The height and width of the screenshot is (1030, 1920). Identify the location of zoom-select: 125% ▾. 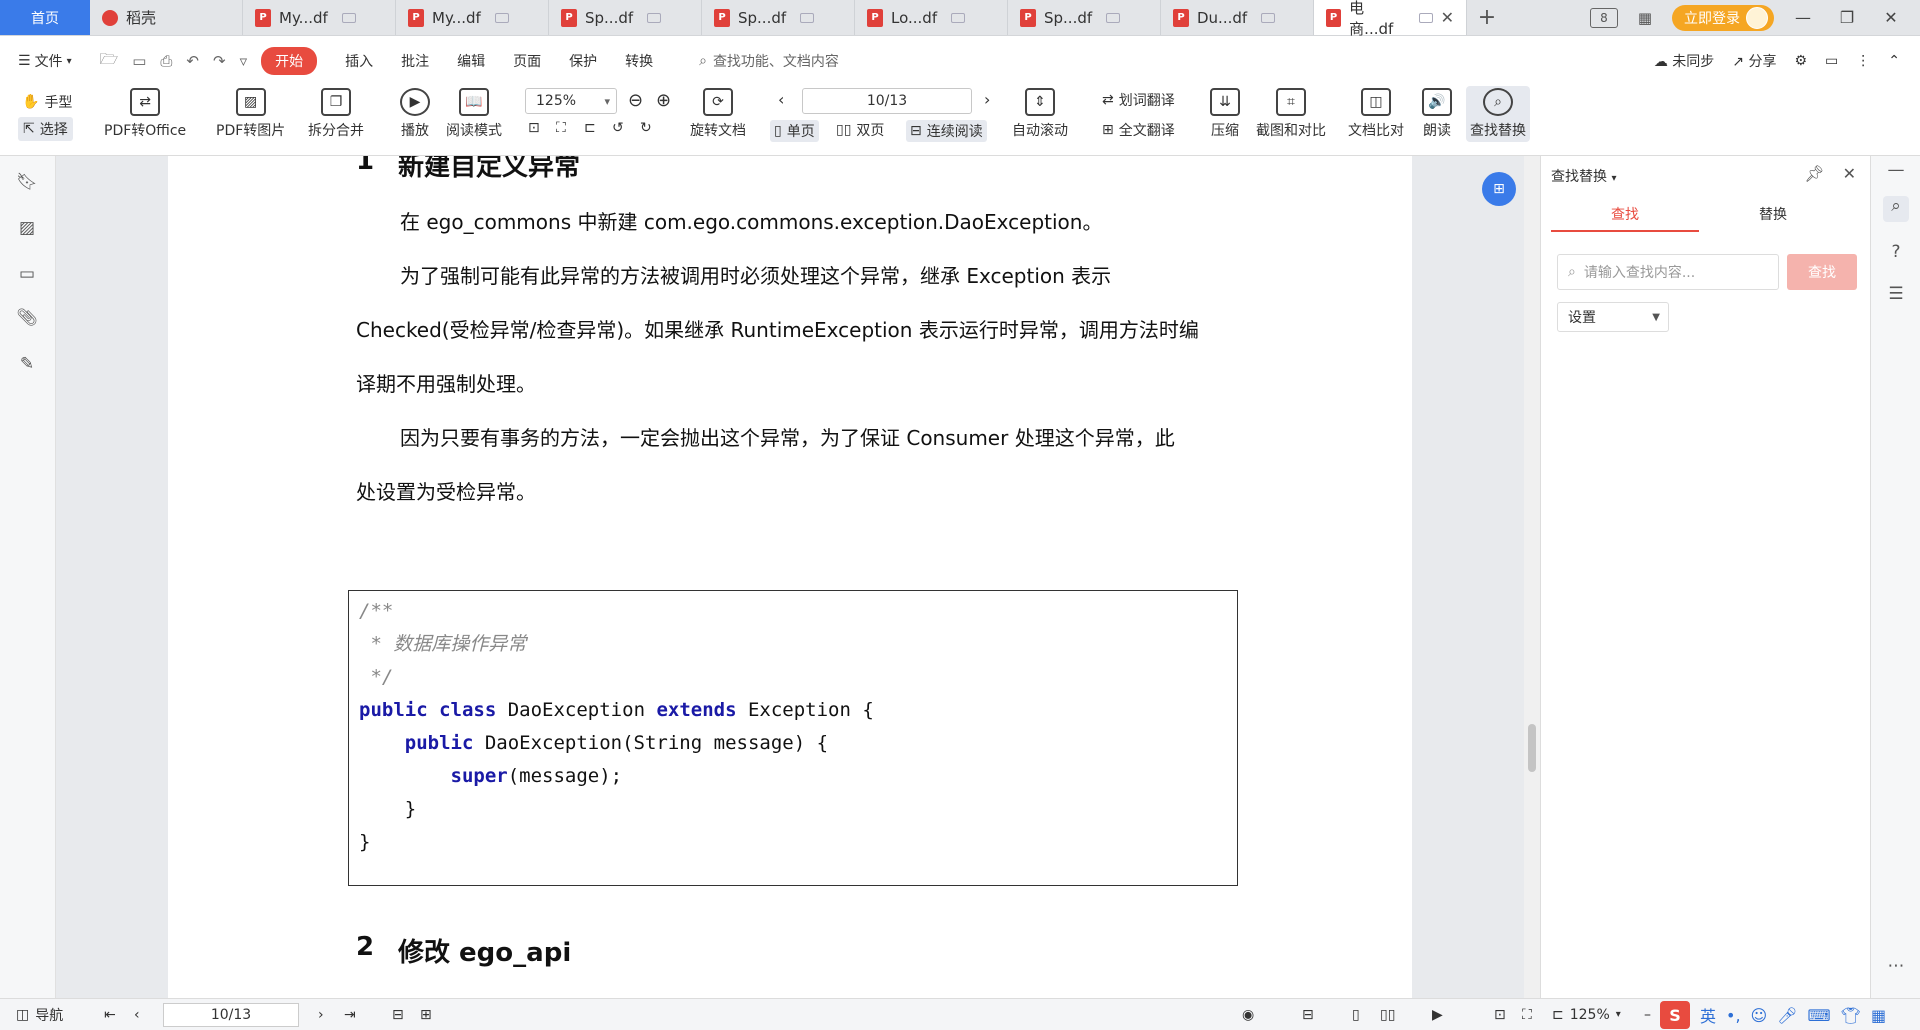
(571, 101).